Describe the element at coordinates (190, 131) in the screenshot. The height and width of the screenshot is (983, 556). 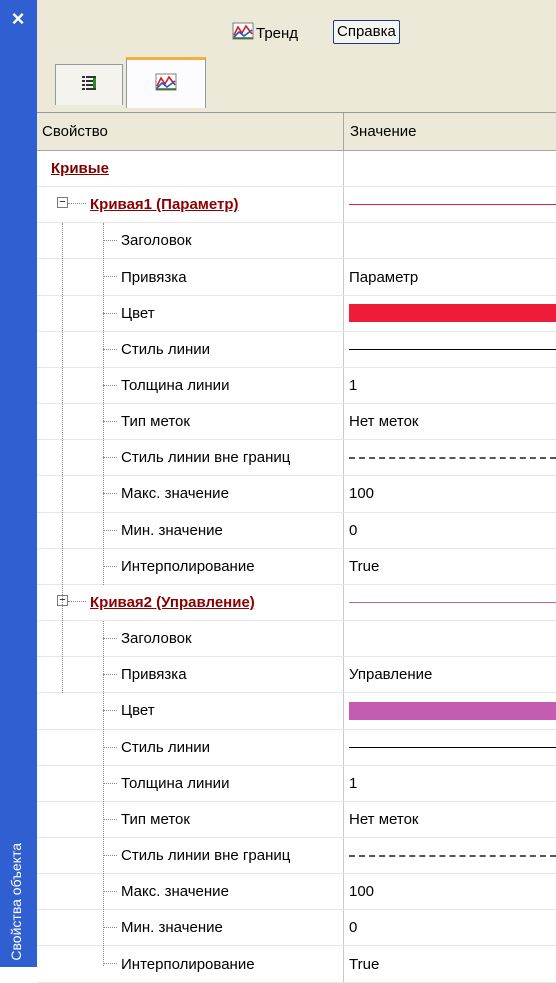
I see `column-header-property: Свойство` at that location.